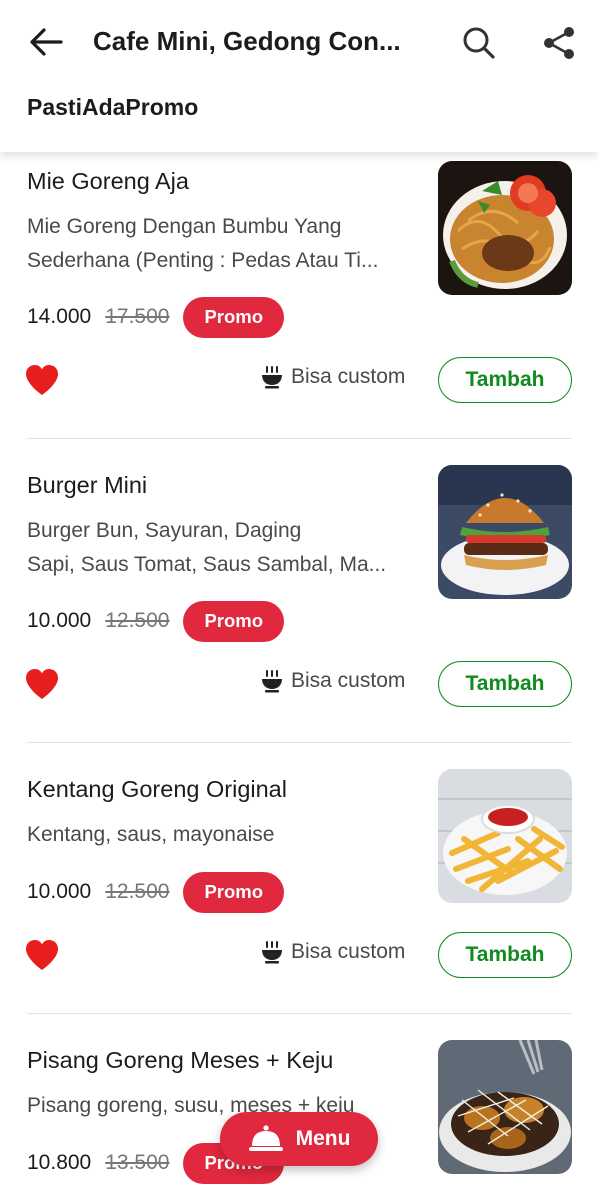  Describe the element at coordinates (157, 789) in the screenshot. I see `item-name: Kentang Goreng Original` at that location.